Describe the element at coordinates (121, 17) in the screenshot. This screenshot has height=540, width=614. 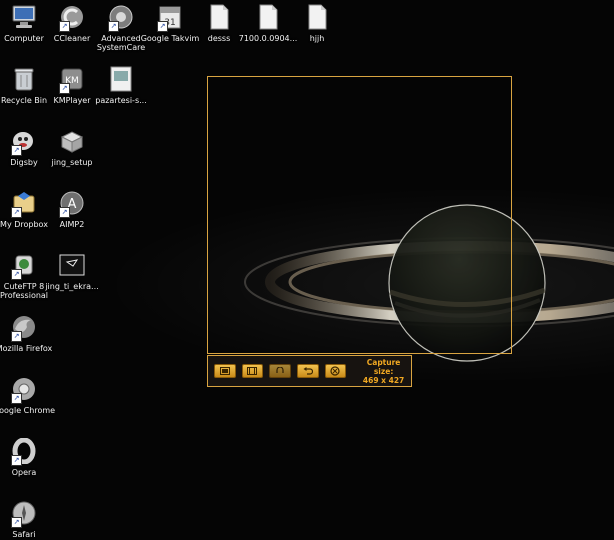
I see `advanced-systemcare-icon: ↗` at that location.